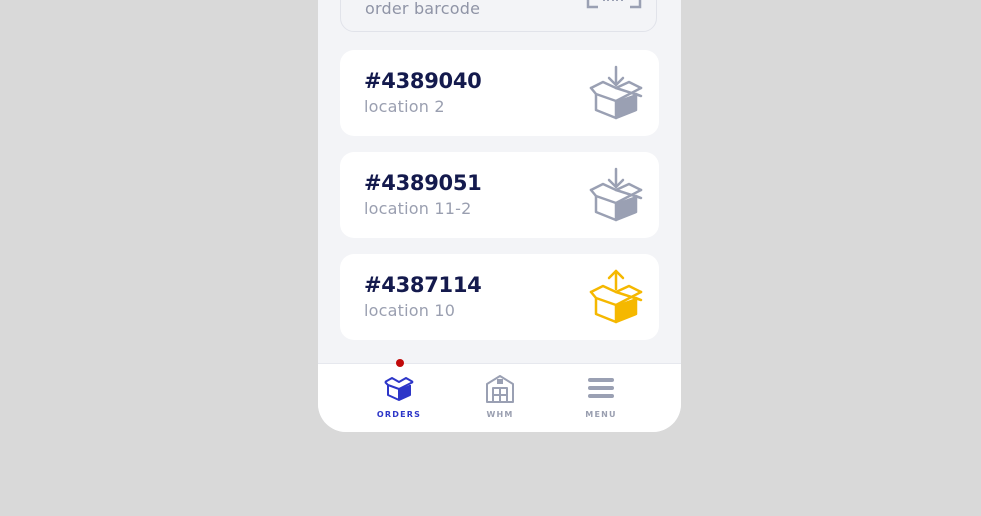 This screenshot has width=981, height=516. What do you see at coordinates (423, 9) in the screenshot?
I see `barcode-placeholder: order barcode` at bounding box center [423, 9].